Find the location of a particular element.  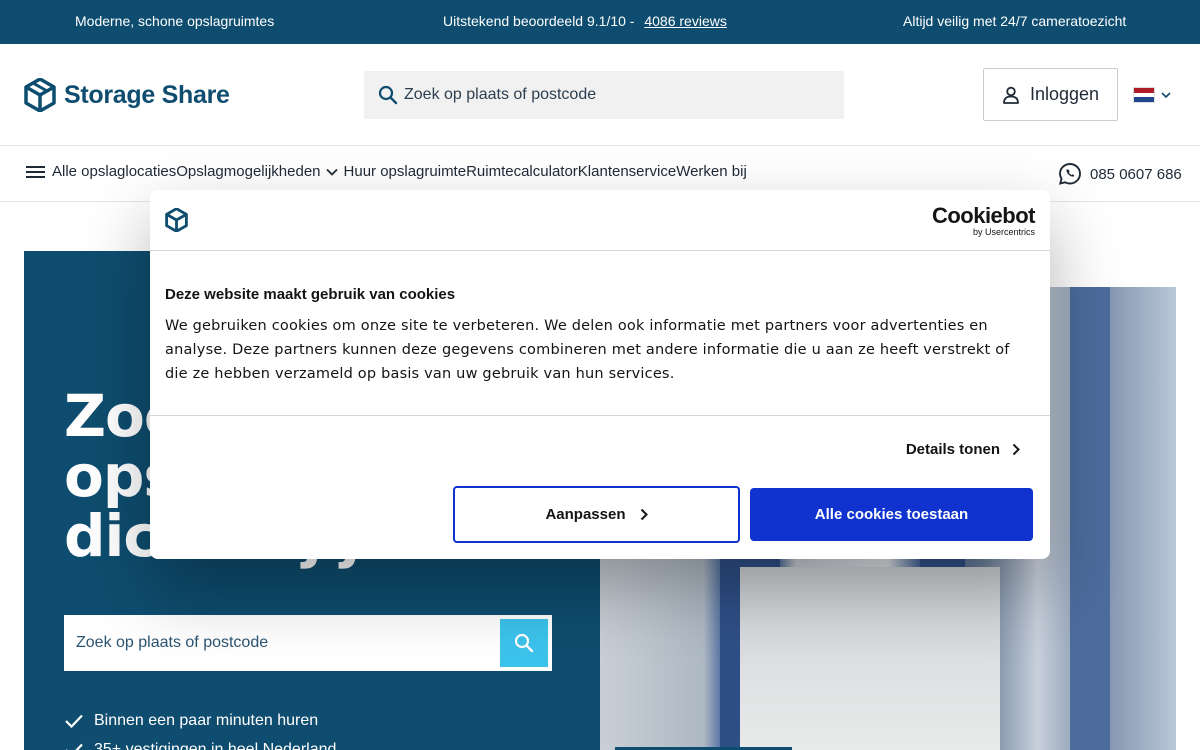

nav-customer-service: Klantenservice is located at coordinates (627, 171).